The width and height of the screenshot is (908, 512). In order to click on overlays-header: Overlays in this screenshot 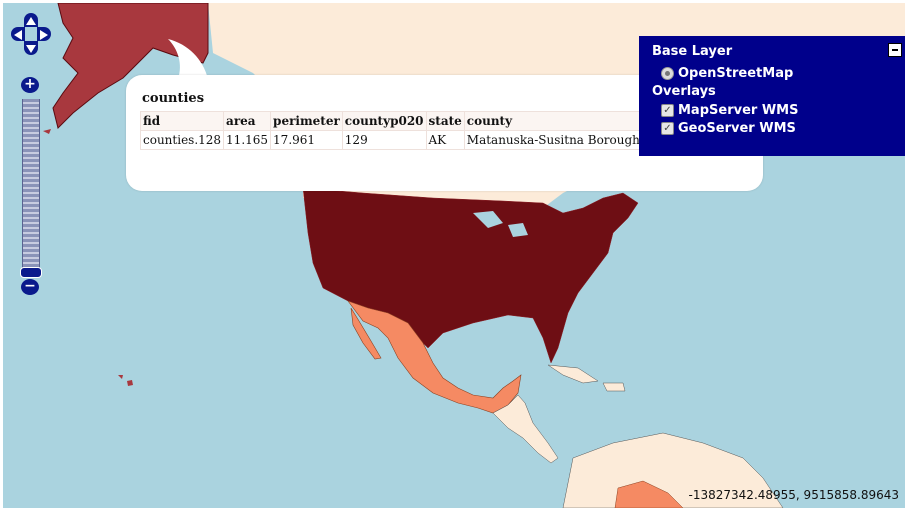, I will do `click(684, 91)`.